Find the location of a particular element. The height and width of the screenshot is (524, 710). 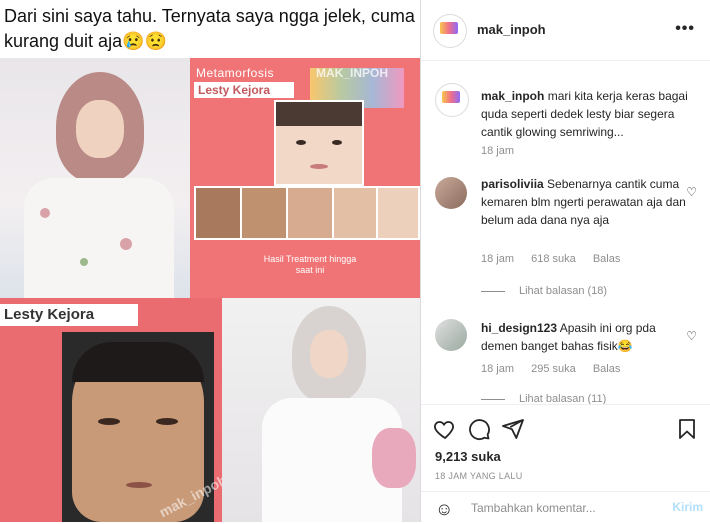

caption-username: mak_inpoh is located at coordinates (512, 96).